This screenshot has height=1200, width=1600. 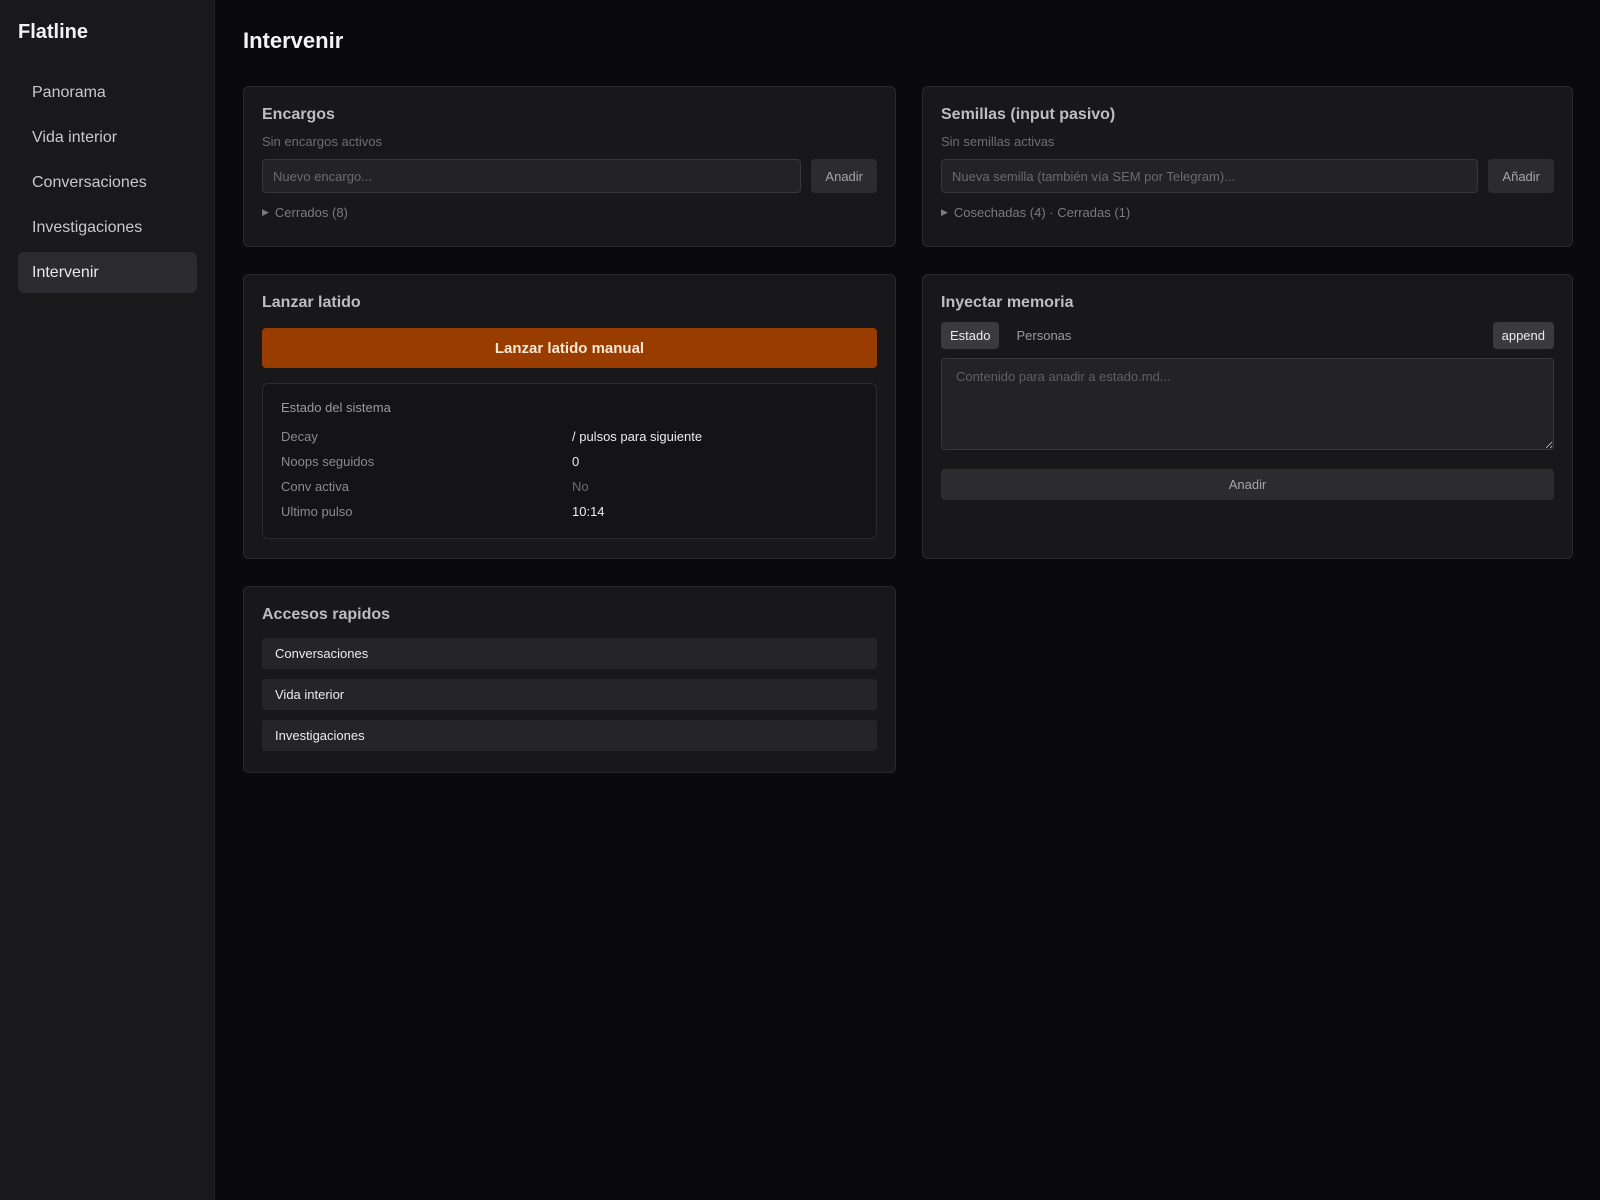 I want to click on status-row-ultimo-pulso: Ultimo pulso 10:14, so click(x=569, y=511).